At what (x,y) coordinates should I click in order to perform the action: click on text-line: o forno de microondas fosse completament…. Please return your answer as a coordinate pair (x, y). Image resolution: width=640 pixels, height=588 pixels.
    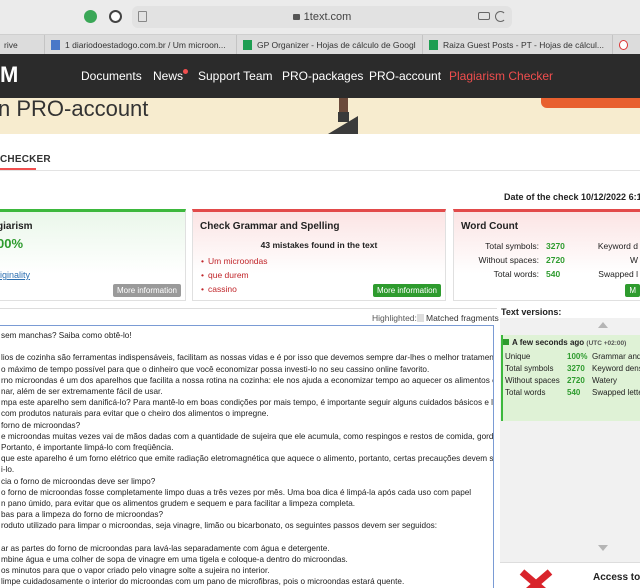
    Looking at the image, I should click on (236, 492).